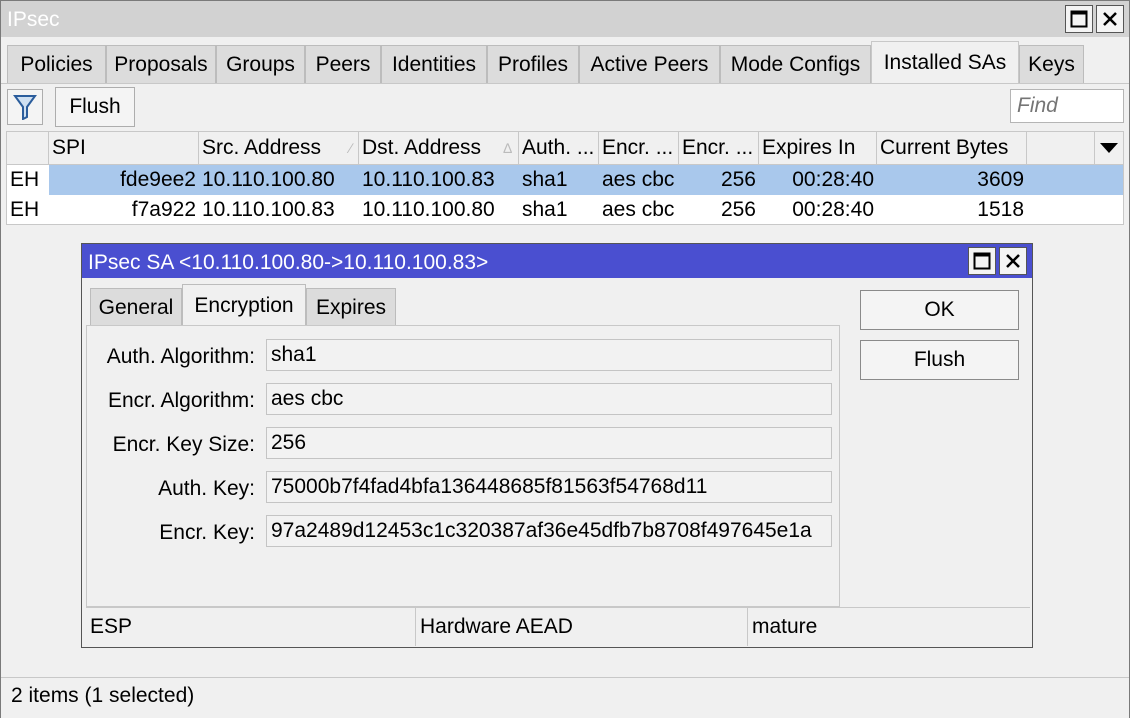 This screenshot has width=1130, height=718. I want to click on row-src-address: 10.110.100.80, so click(268, 179).